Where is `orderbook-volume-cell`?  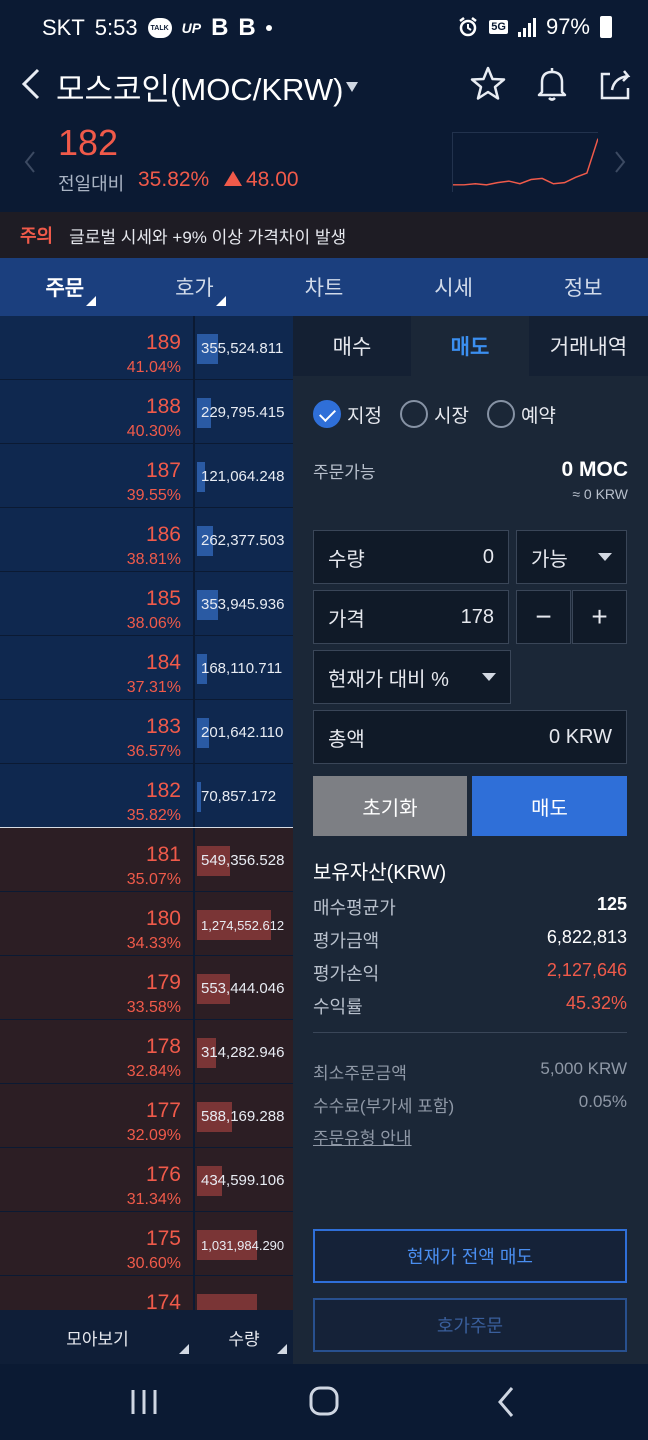 orderbook-volume-cell is located at coordinates (244, 1293).